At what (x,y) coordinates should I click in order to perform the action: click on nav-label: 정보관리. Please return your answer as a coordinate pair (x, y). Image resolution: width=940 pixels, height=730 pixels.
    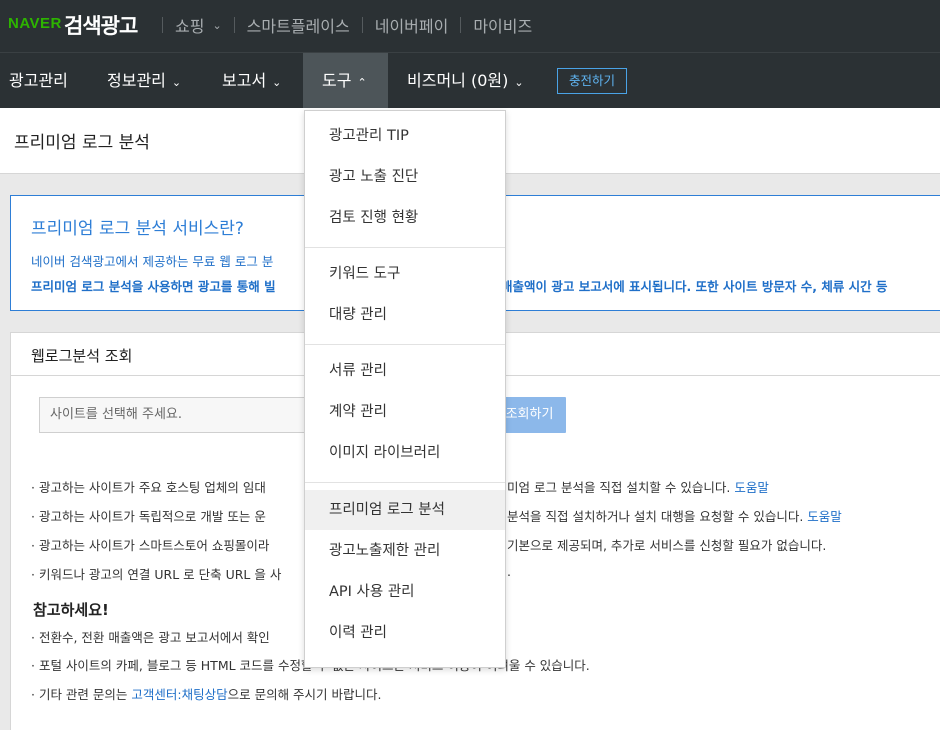
    Looking at the image, I should click on (136, 80).